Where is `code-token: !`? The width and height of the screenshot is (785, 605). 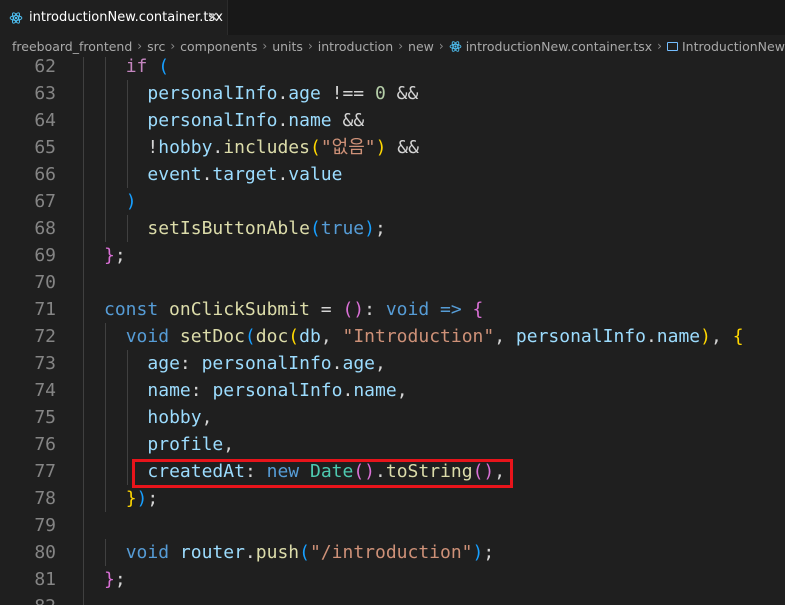 code-token: ! is located at coordinates (153, 147).